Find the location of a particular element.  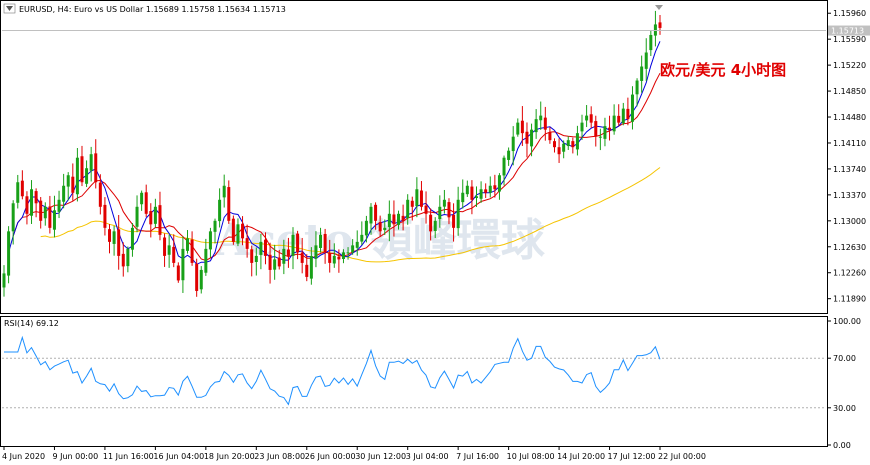

x-tick-label: 3 Jul 04:00 is located at coordinates (427, 456).